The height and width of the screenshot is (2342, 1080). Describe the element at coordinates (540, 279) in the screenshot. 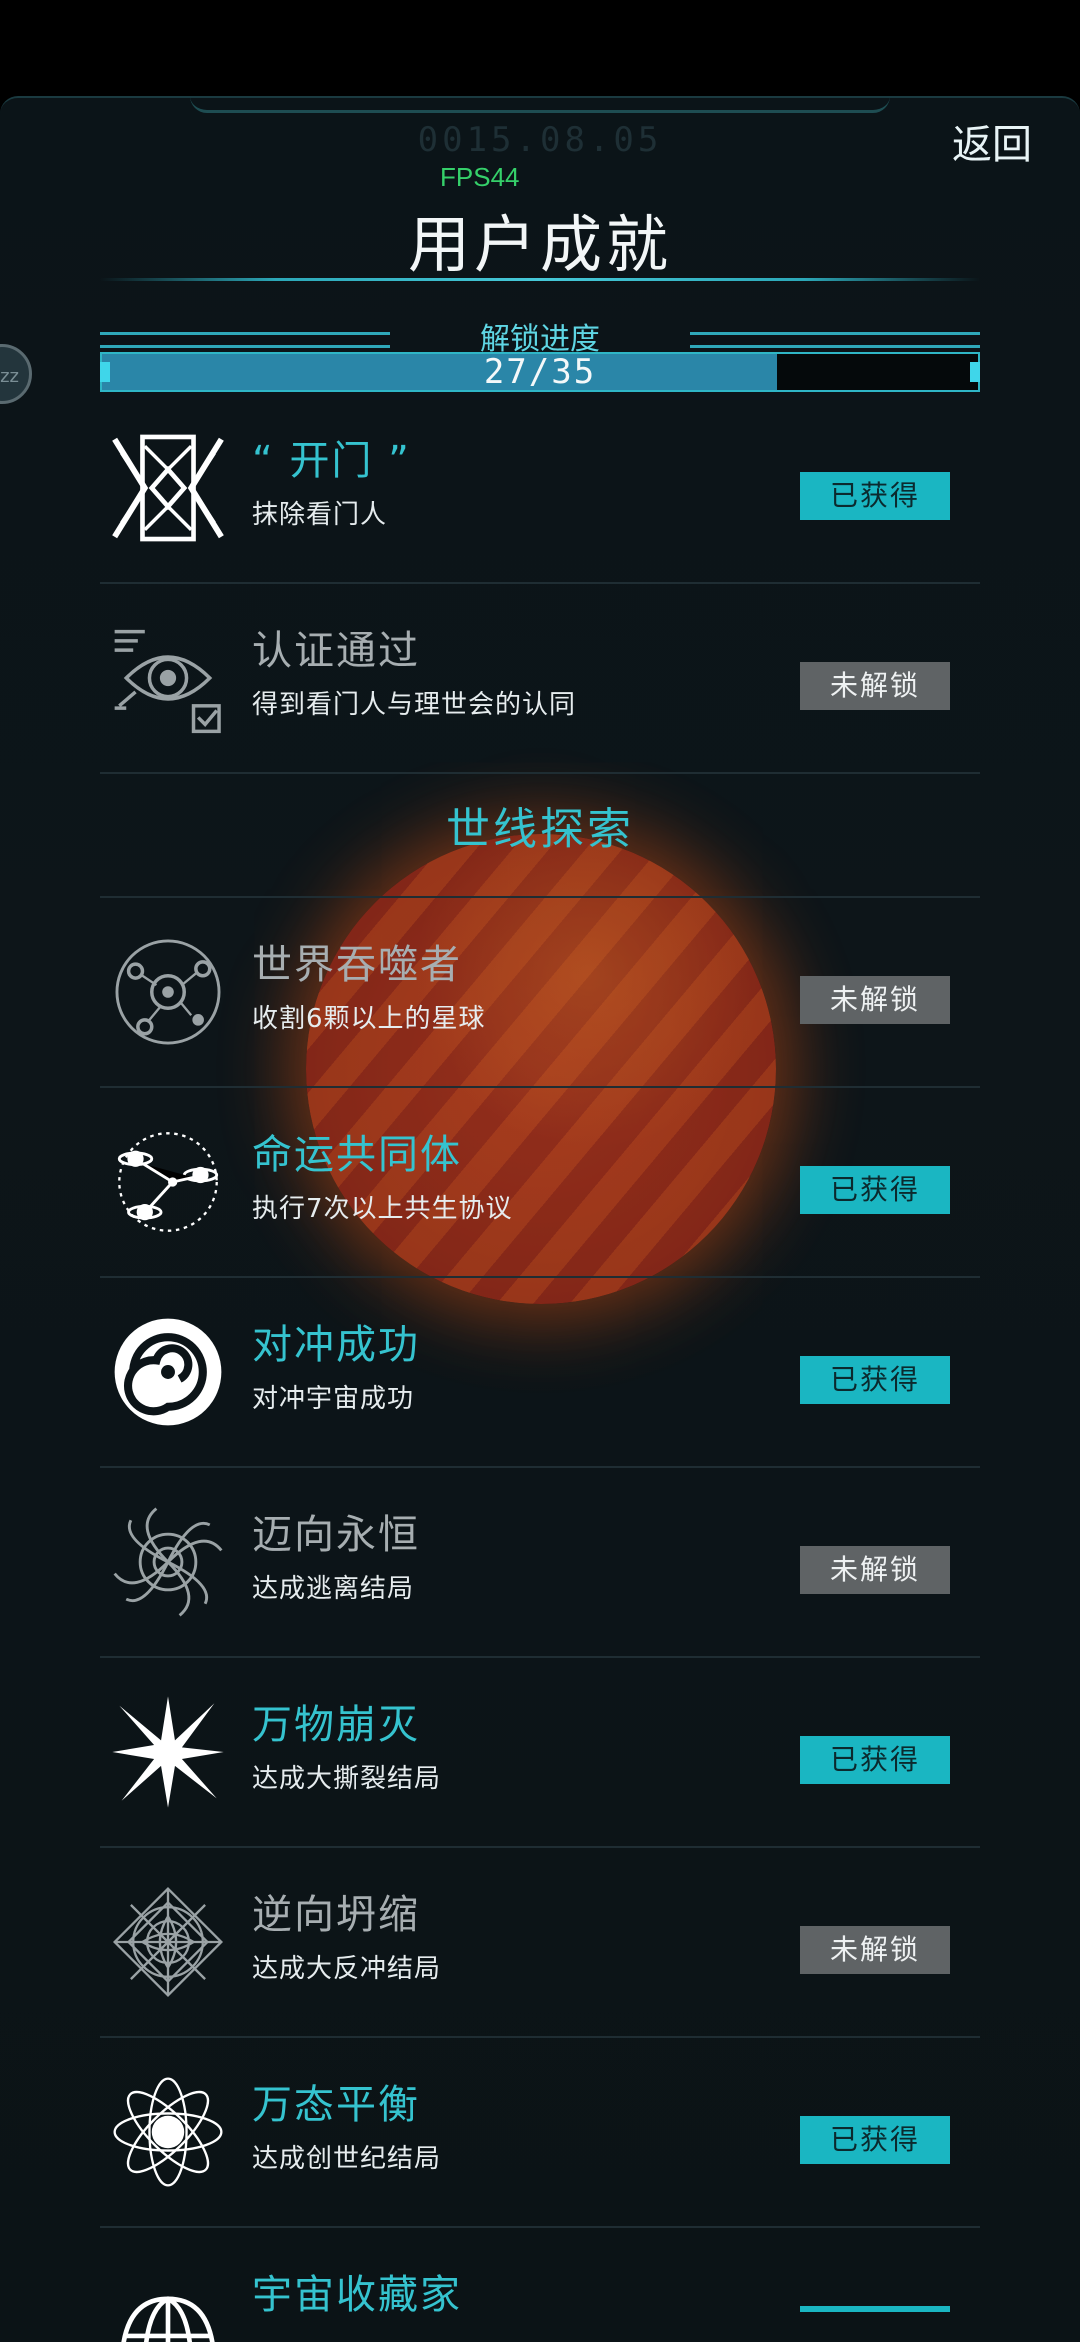

I see `title-divider` at that location.